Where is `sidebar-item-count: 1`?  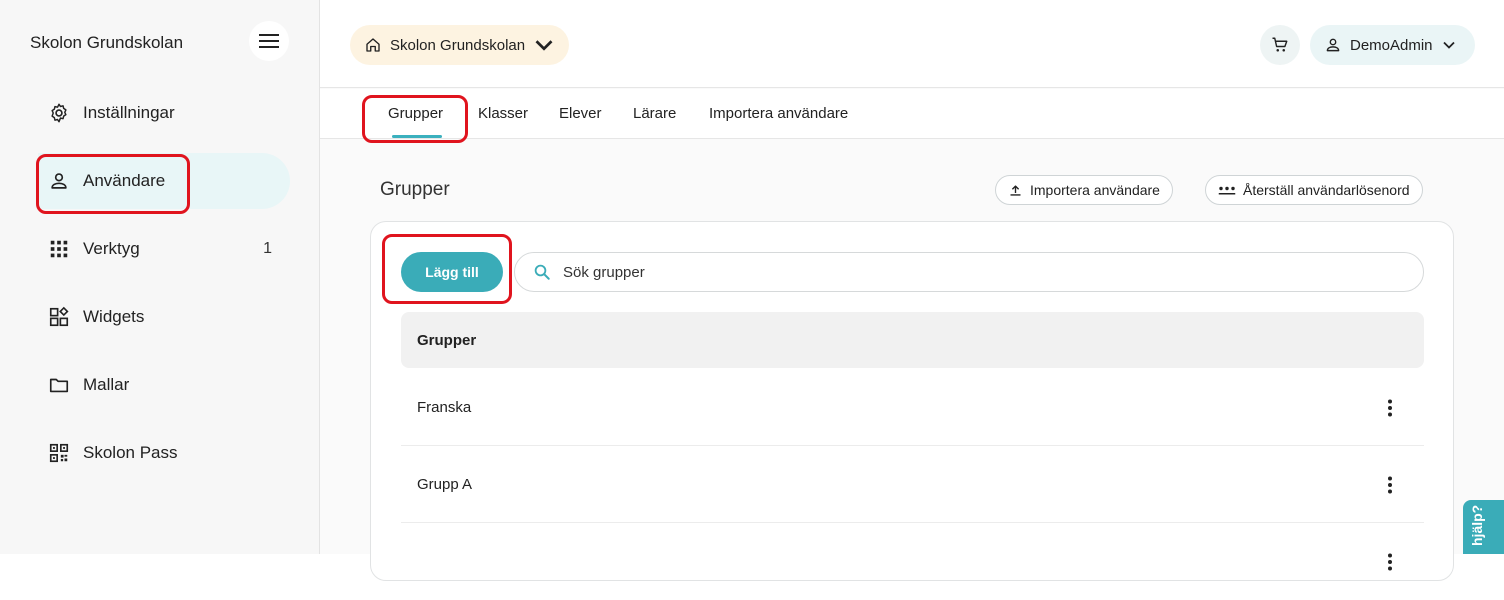 sidebar-item-count: 1 is located at coordinates (267, 248).